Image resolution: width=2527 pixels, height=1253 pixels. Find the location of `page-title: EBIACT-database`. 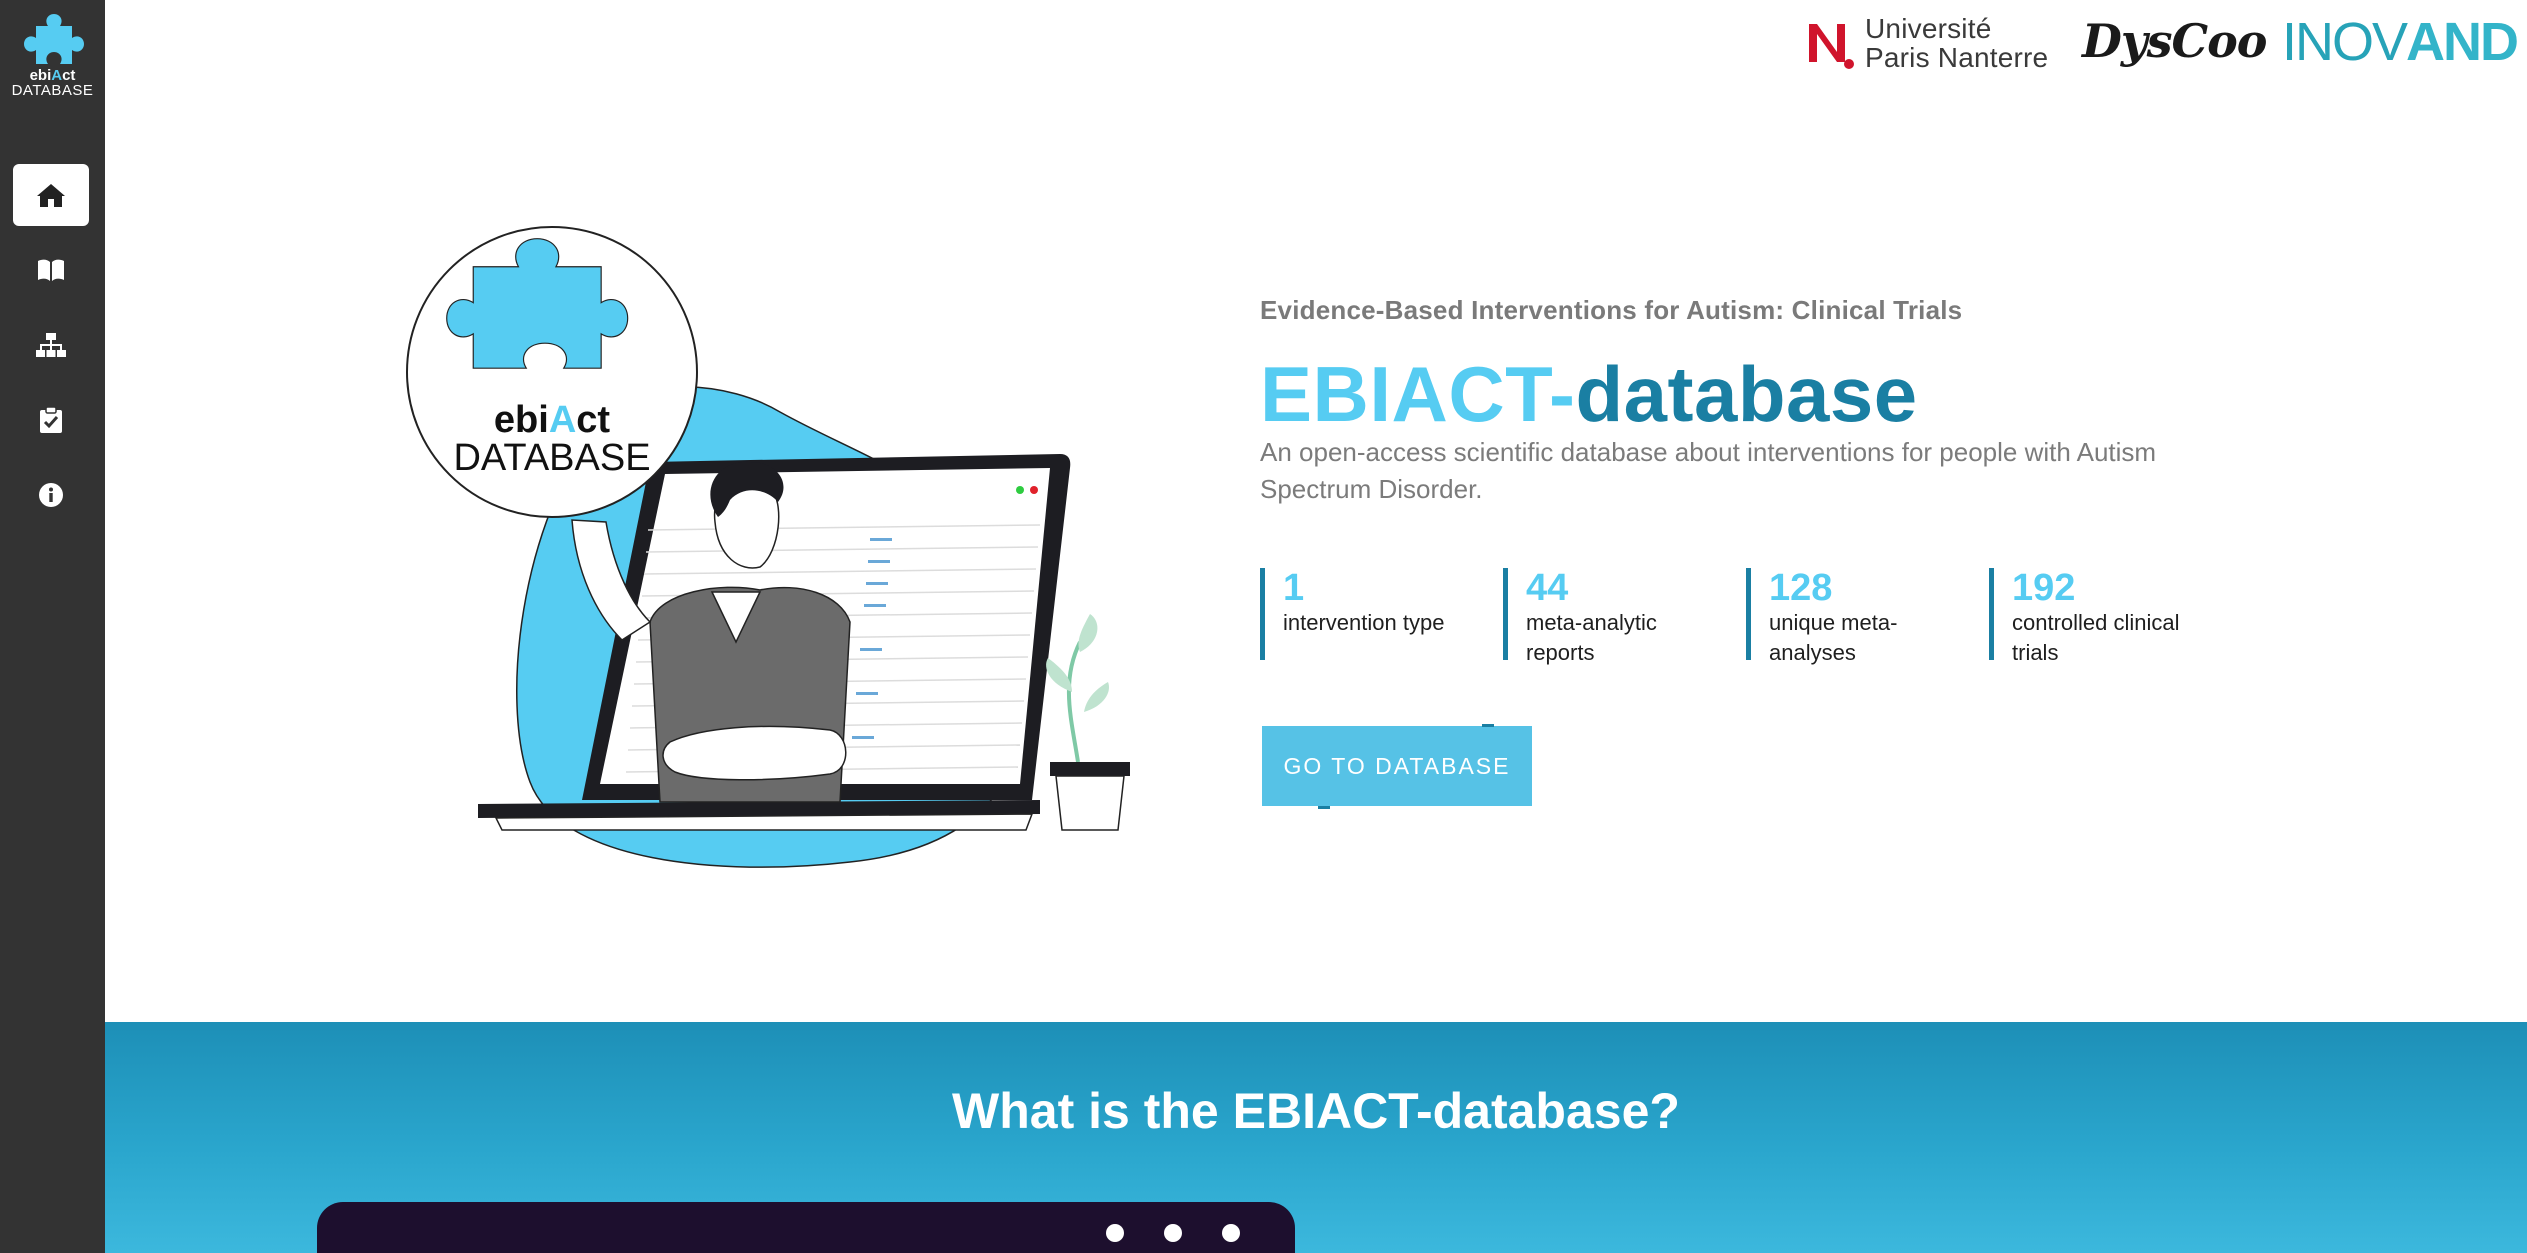

page-title: EBIACT-database is located at coordinates (1589, 394).